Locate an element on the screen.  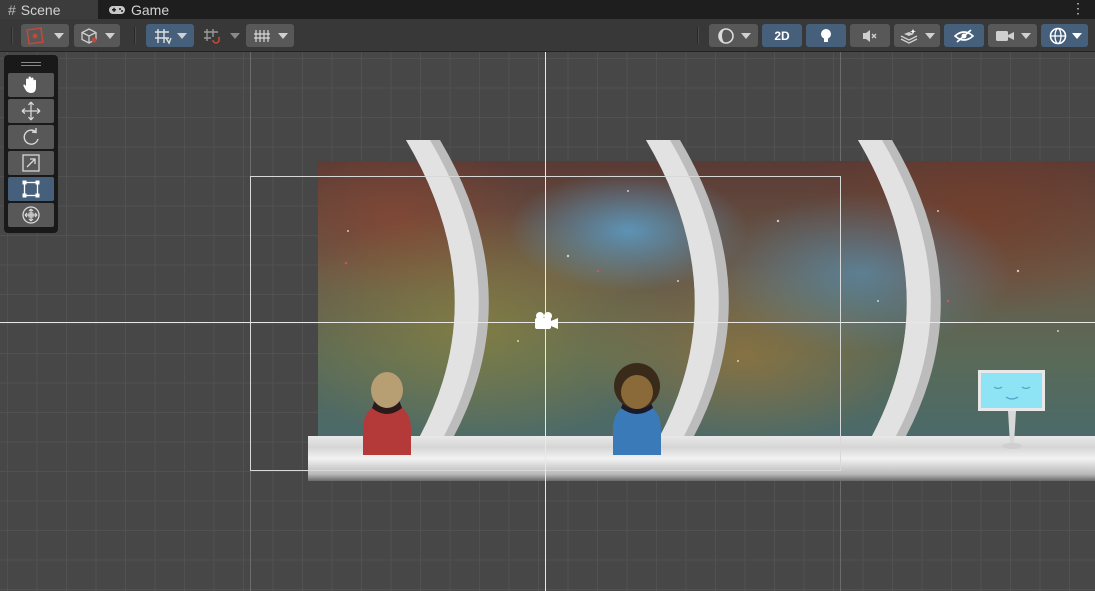
move-tool-button is located at coordinates (31, 111).